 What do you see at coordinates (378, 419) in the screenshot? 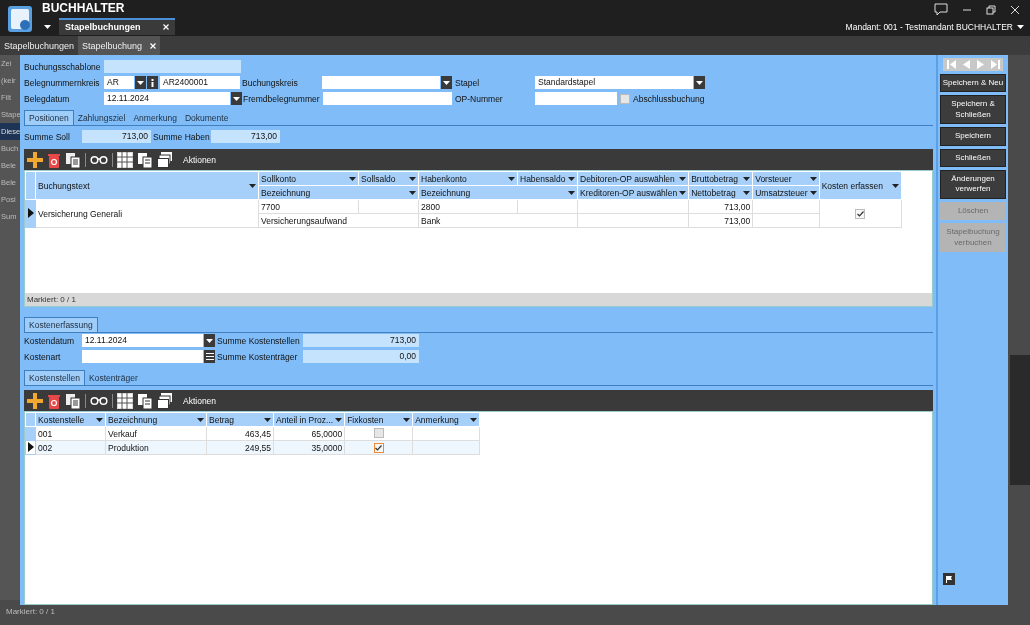
I see `column-header: Fixkosten` at bounding box center [378, 419].